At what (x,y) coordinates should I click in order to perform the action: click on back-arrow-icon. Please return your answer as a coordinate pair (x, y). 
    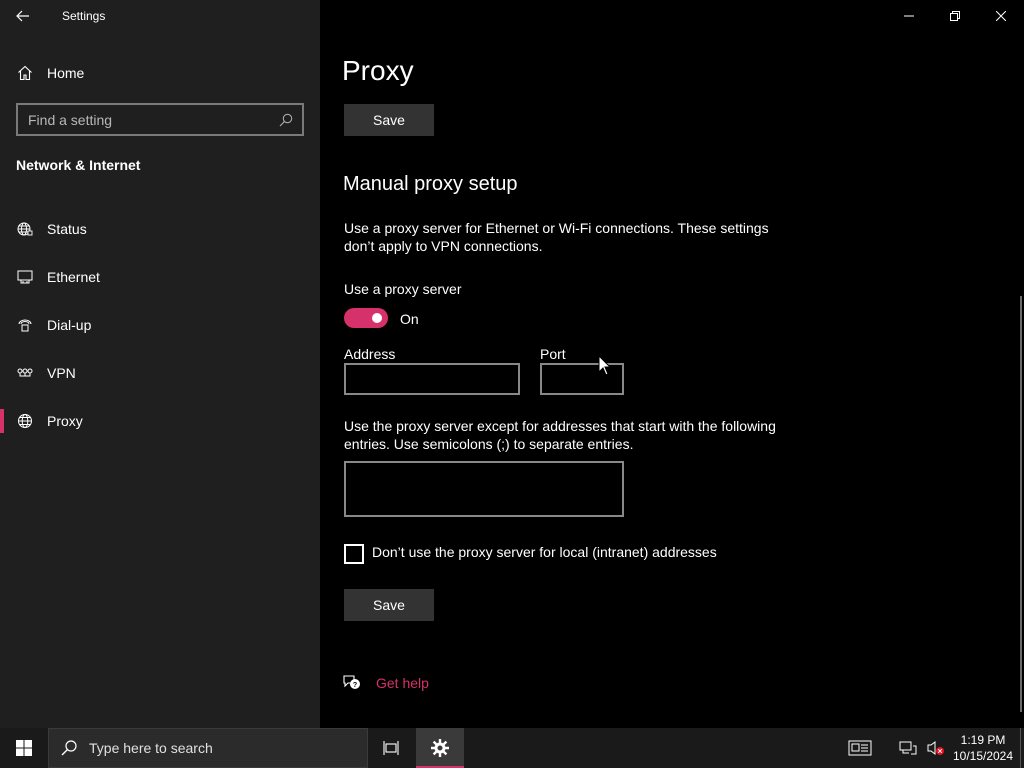
    Looking at the image, I should click on (22, 16).